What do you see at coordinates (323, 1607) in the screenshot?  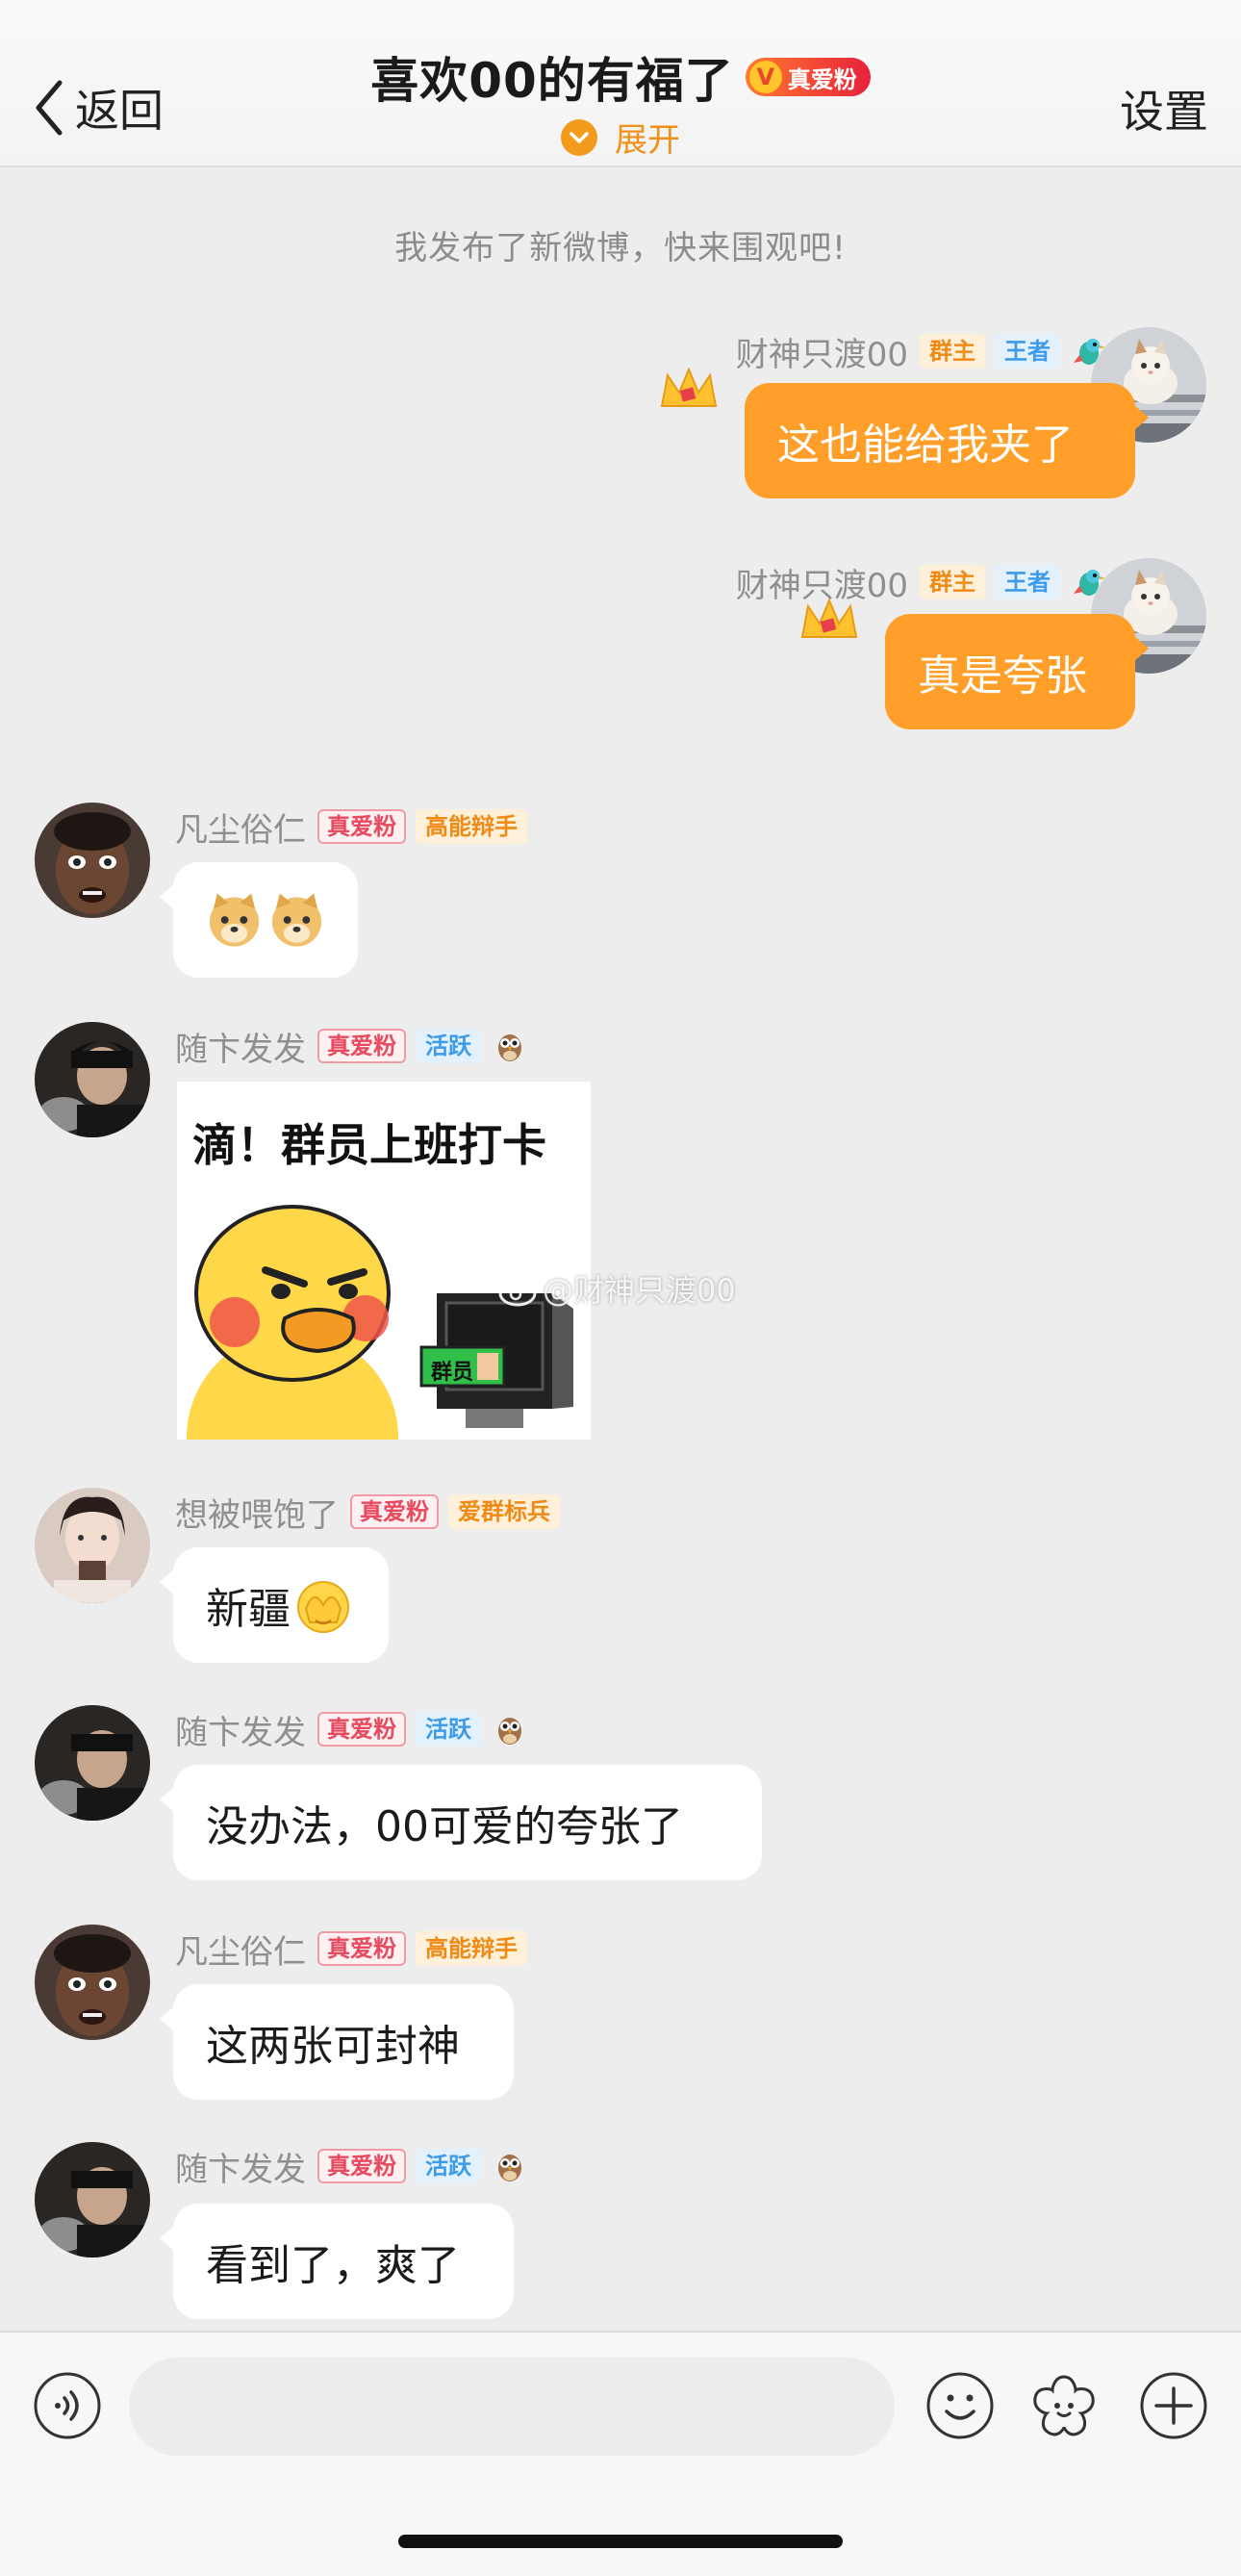 I see `facepalm-emoji-icon` at bounding box center [323, 1607].